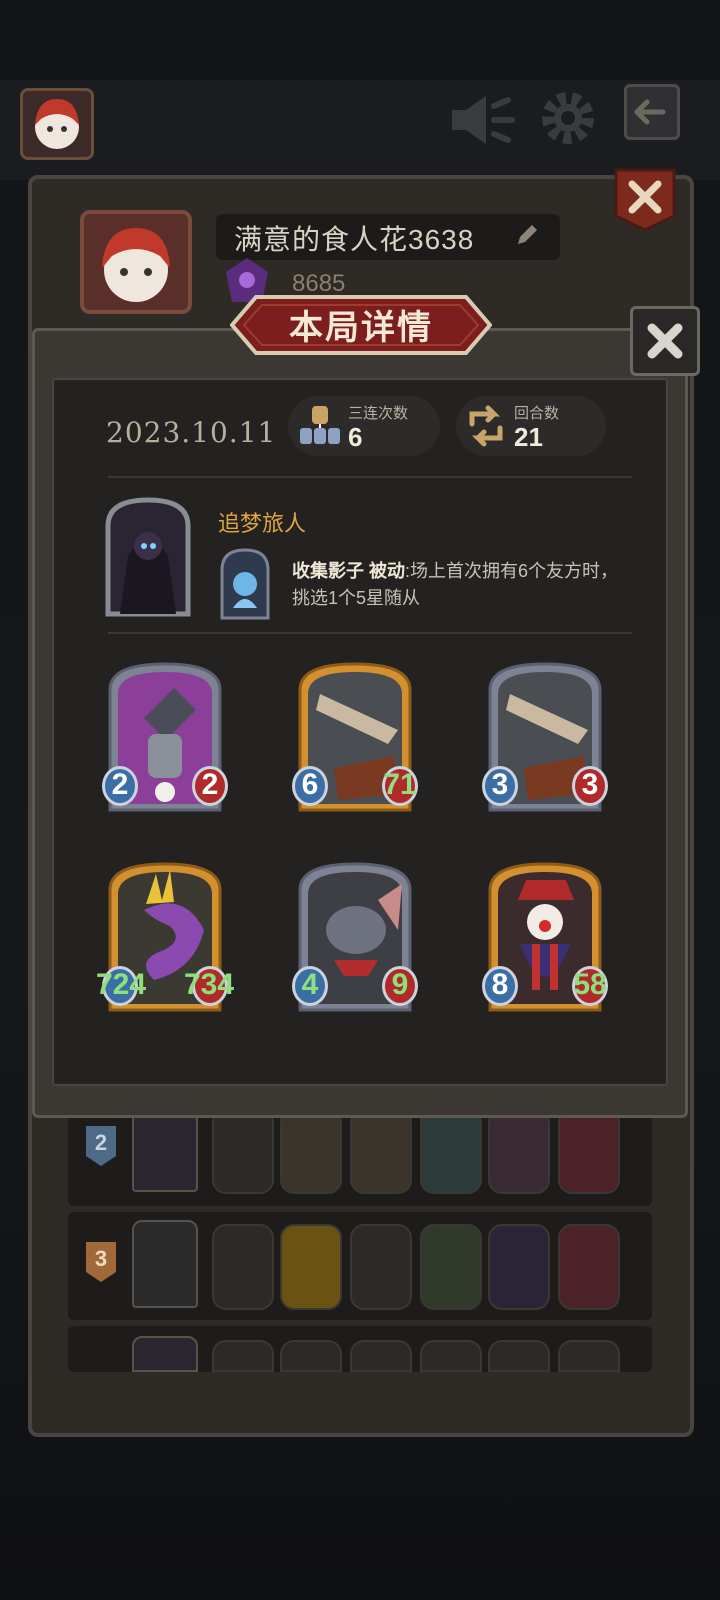 This screenshot has width=720, height=1600. What do you see at coordinates (545, 740) in the screenshot?
I see `minion-card: 3 3` at bounding box center [545, 740].